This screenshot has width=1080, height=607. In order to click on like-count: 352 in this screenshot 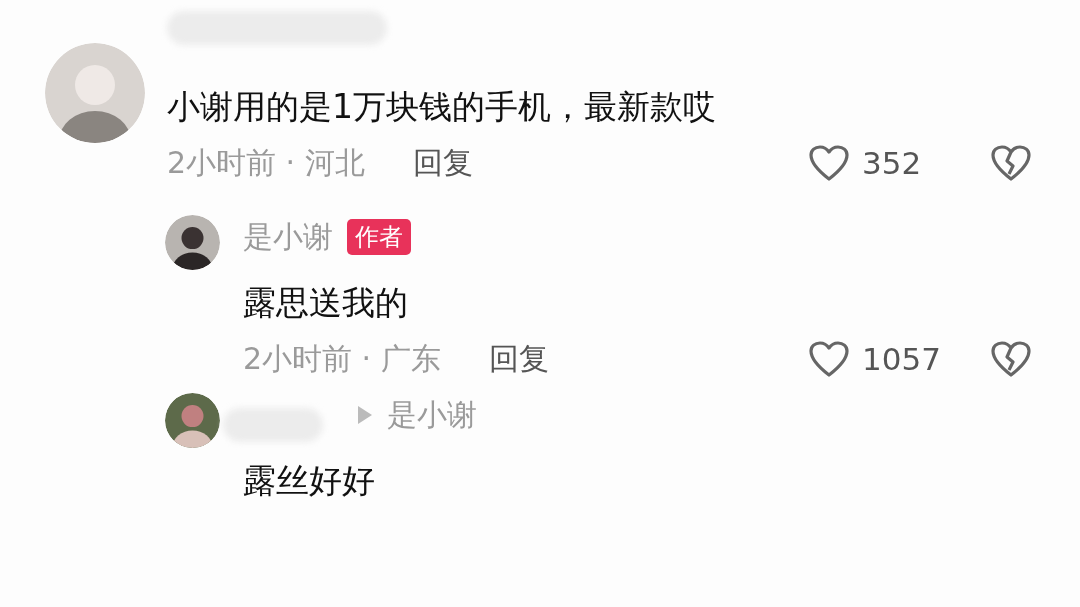, I will do `click(892, 163)`.